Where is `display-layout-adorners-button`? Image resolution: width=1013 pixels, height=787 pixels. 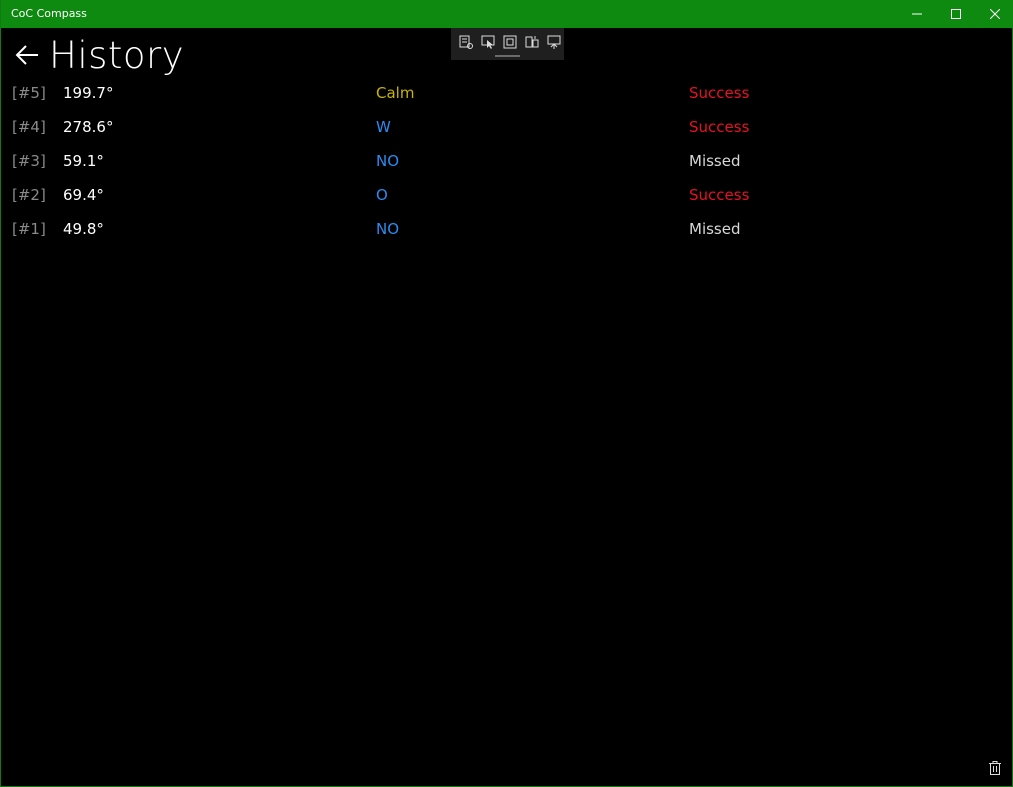 display-layout-adorners-button is located at coordinates (510, 42).